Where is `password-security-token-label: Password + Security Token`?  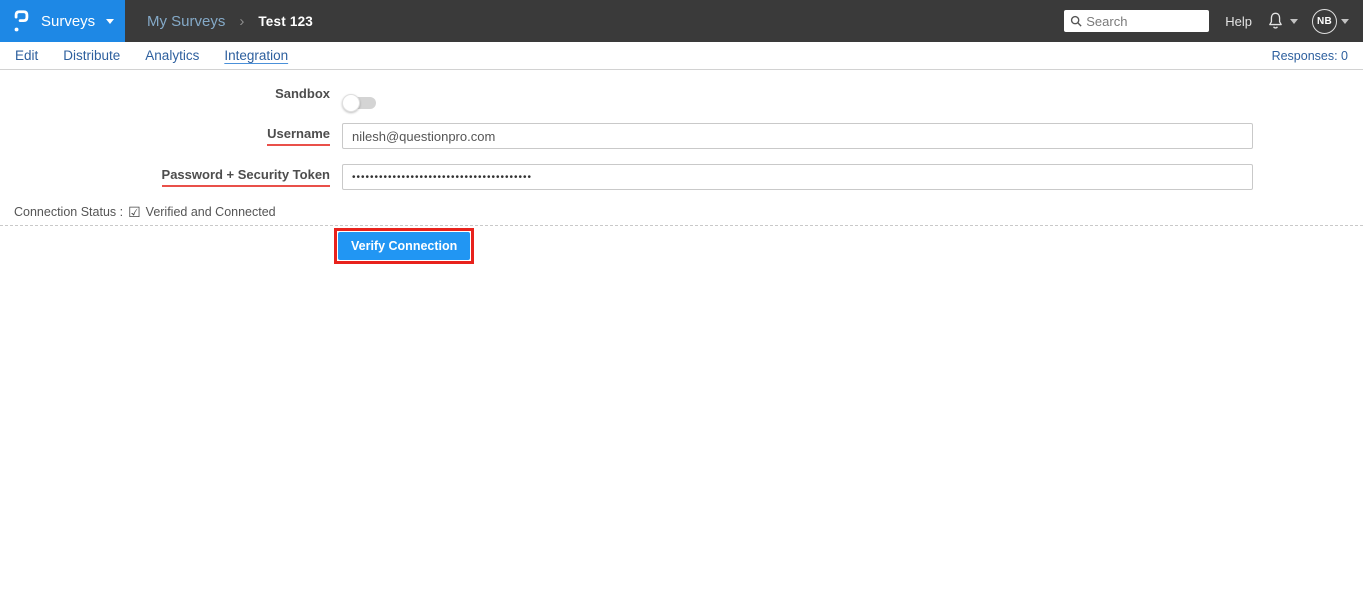 password-security-token-label: Password + Security Token is located at coordinates (245, 177).